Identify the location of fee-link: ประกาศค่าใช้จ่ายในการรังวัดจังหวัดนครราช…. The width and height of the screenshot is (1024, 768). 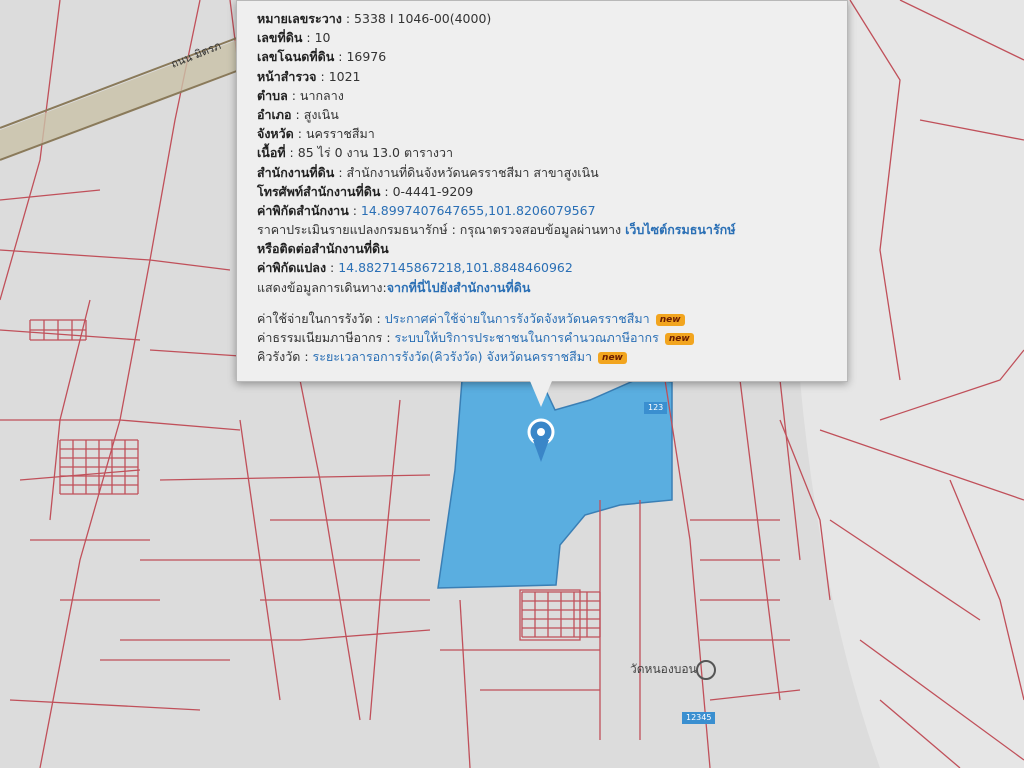
(517, 318).